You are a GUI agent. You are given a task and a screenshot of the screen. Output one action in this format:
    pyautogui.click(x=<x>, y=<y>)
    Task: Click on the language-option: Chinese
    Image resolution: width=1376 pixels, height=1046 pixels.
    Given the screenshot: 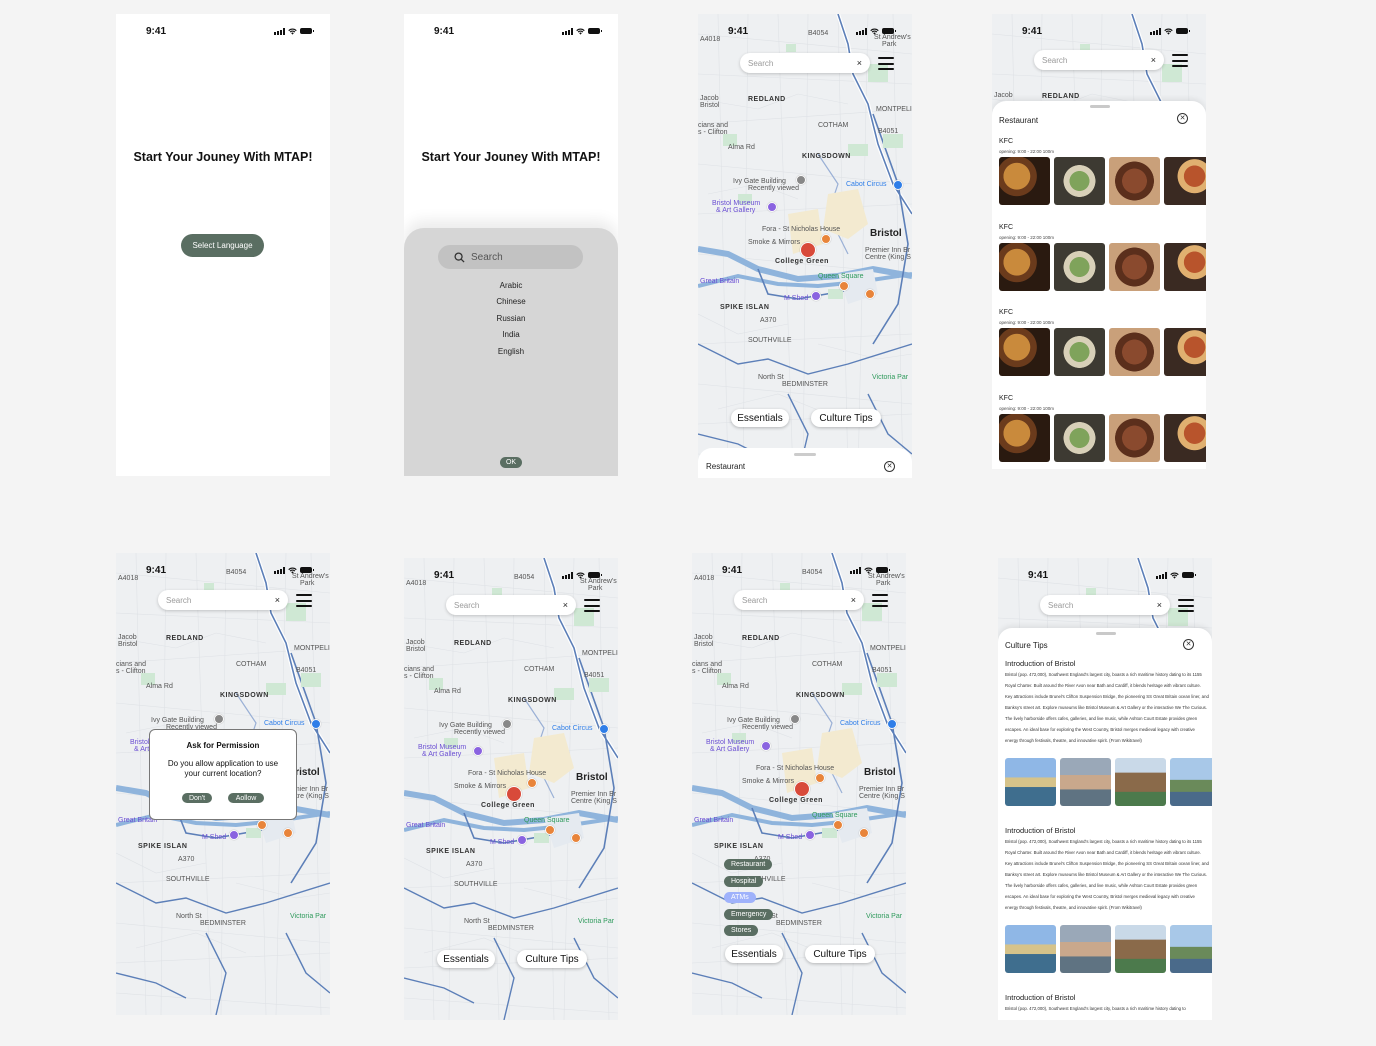 What is the action you would take?
    pyautogui.click(x=511, y=302)
    